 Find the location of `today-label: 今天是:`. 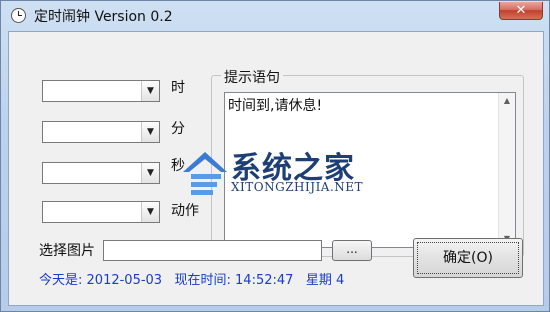

today-label: 今天是: is located at coordinates (61, 280).